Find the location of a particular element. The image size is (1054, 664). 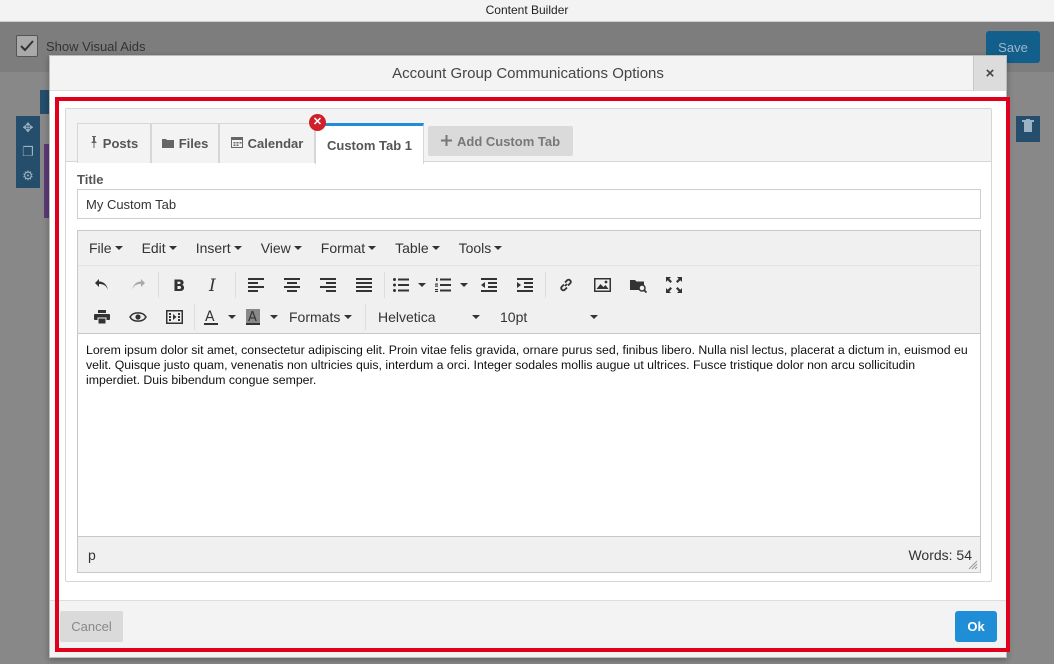

add-tab-label: Add Custom Tab is located at coordinates (508, 141).